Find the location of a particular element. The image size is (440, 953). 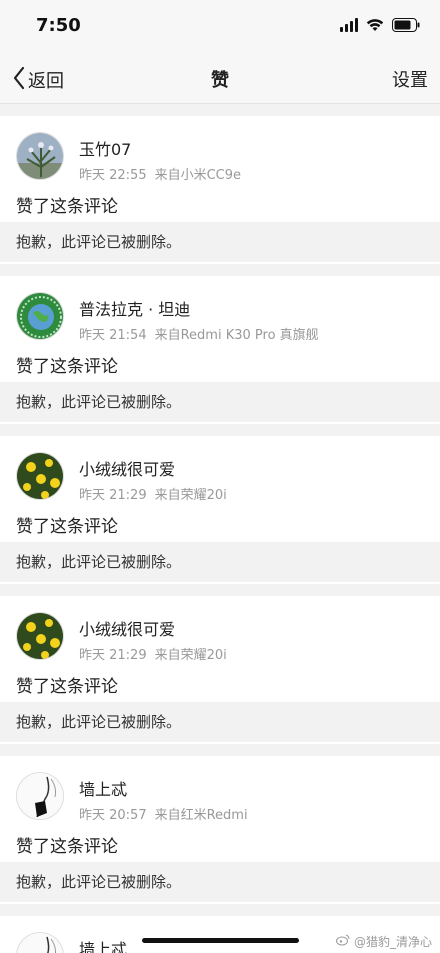

post-meta: 昨天 22:55 来自小米CC9e is located at coordinates (160, 173).